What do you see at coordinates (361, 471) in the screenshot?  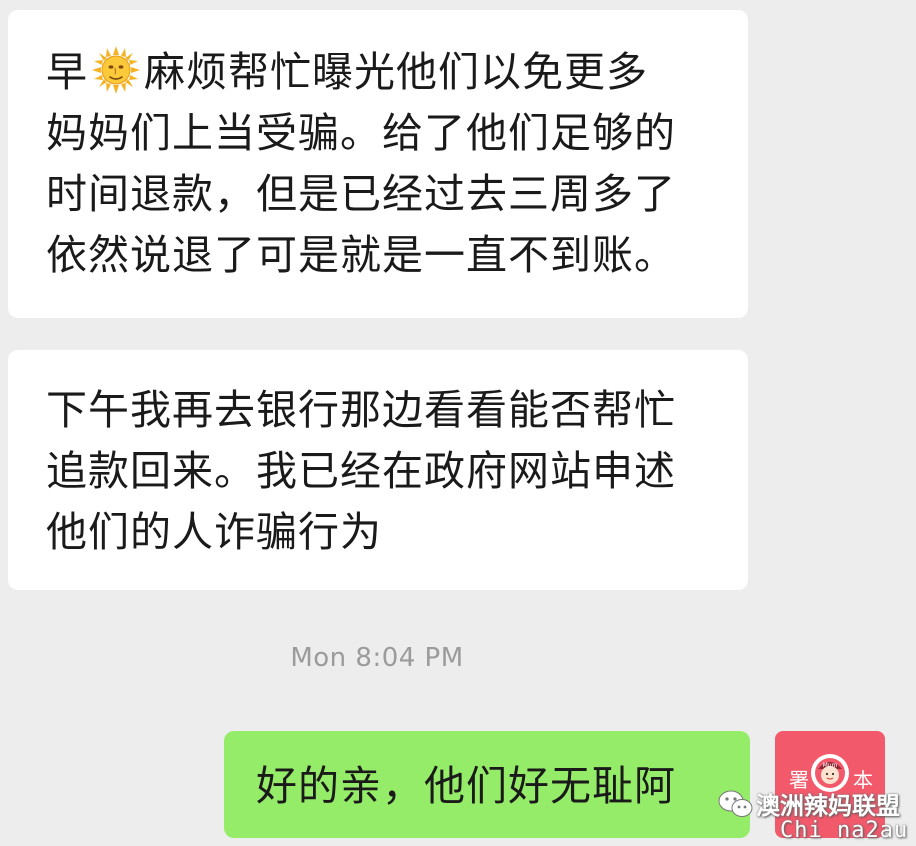 I see `message-line: 追款回来。我已经在政府网站申述` at bounding box center [361, 471].